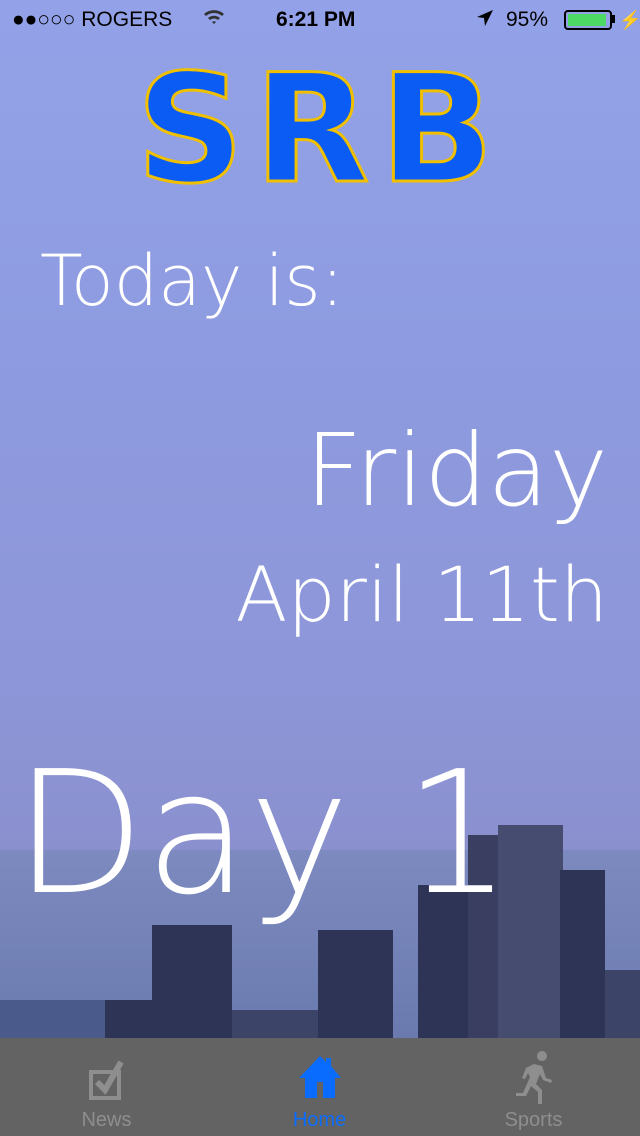  What do you see at coordinates (106, 1120) in the screenshot?
I see `tab-label: News` at bounding box center [106, 1120].